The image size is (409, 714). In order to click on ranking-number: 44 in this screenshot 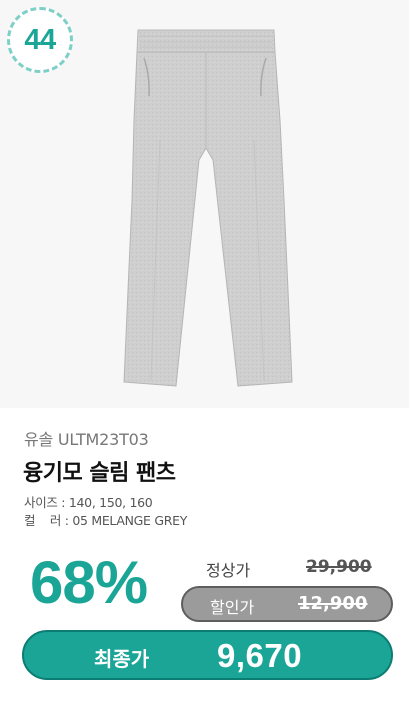, I will do `click(40, 39)`.